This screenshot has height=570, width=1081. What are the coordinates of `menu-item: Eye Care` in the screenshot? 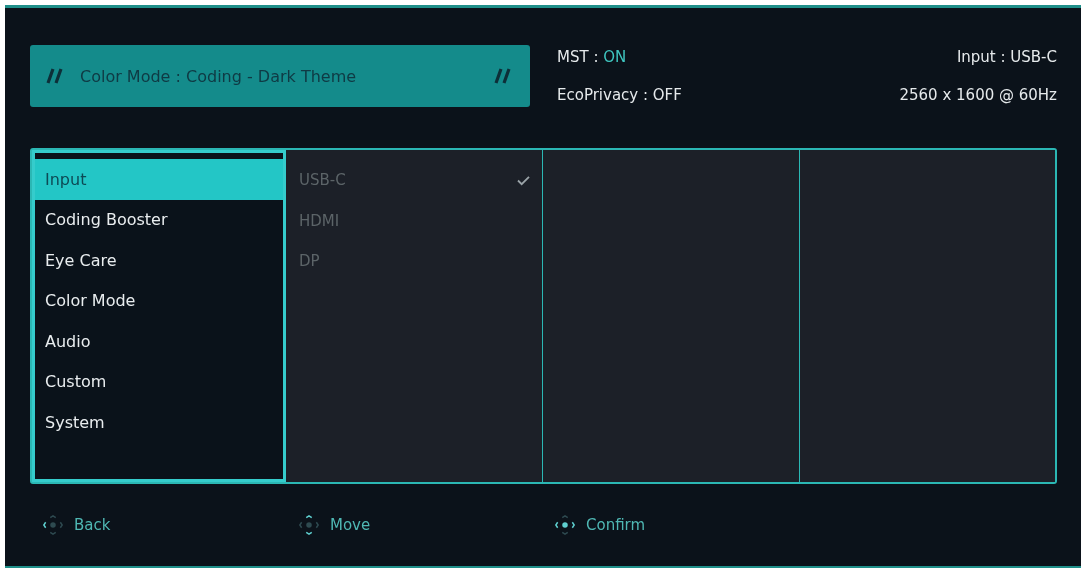 It's located at (159, 260).